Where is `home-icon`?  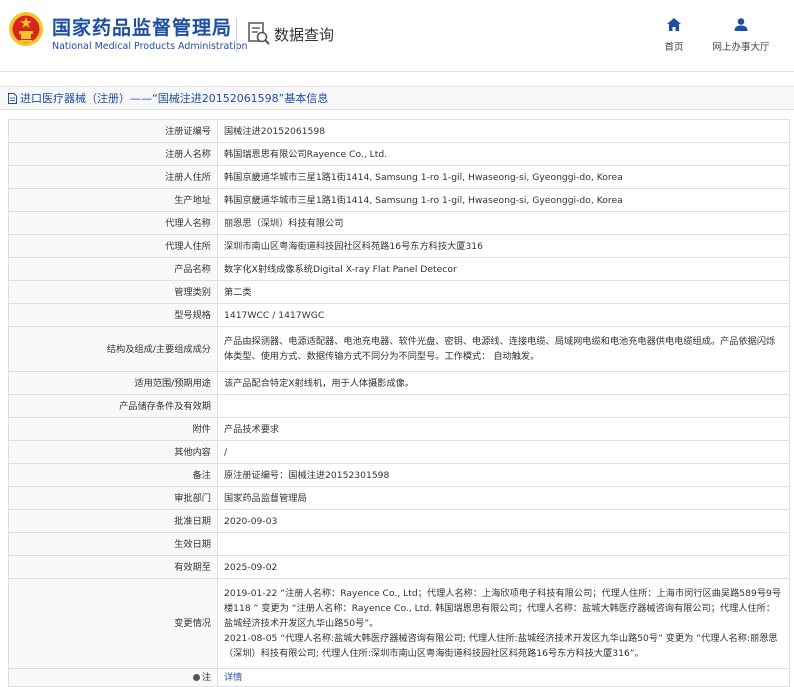
home-icon is located at coordinates (674, 24).